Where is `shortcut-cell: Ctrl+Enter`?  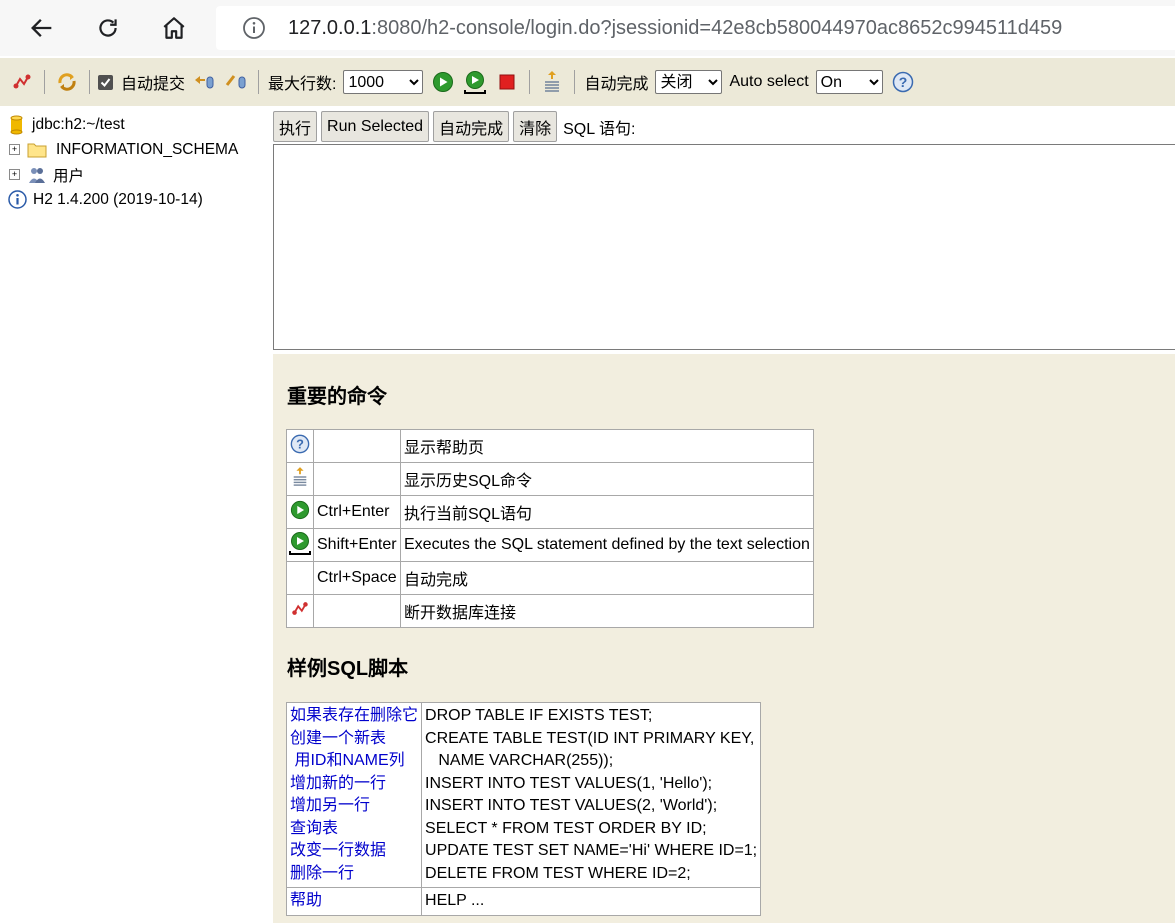 shortcut-cell: Ctrl+Enter is located at coordinates (357, 512).